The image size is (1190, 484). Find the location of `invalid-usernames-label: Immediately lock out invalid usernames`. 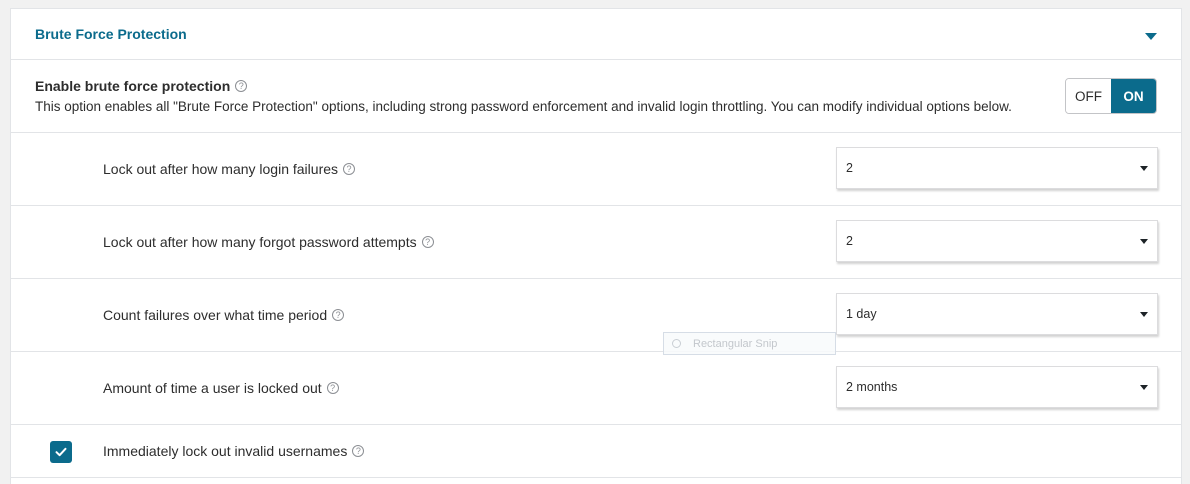

invalid-usernames-label: Immediately lock out invalid usernames is located at coordinates (225, 451).